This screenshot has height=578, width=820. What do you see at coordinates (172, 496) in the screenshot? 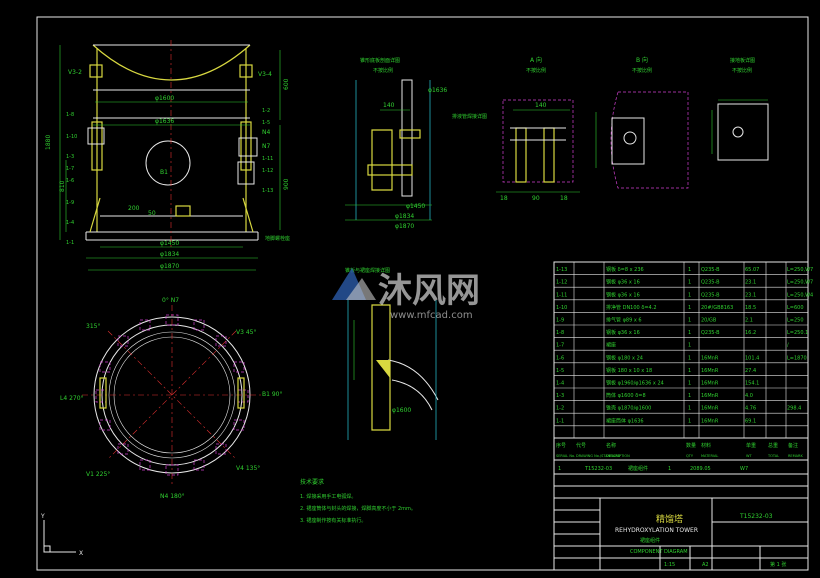
I see `plan-label-n4: N4 180°` at bounding box center [172, 496].